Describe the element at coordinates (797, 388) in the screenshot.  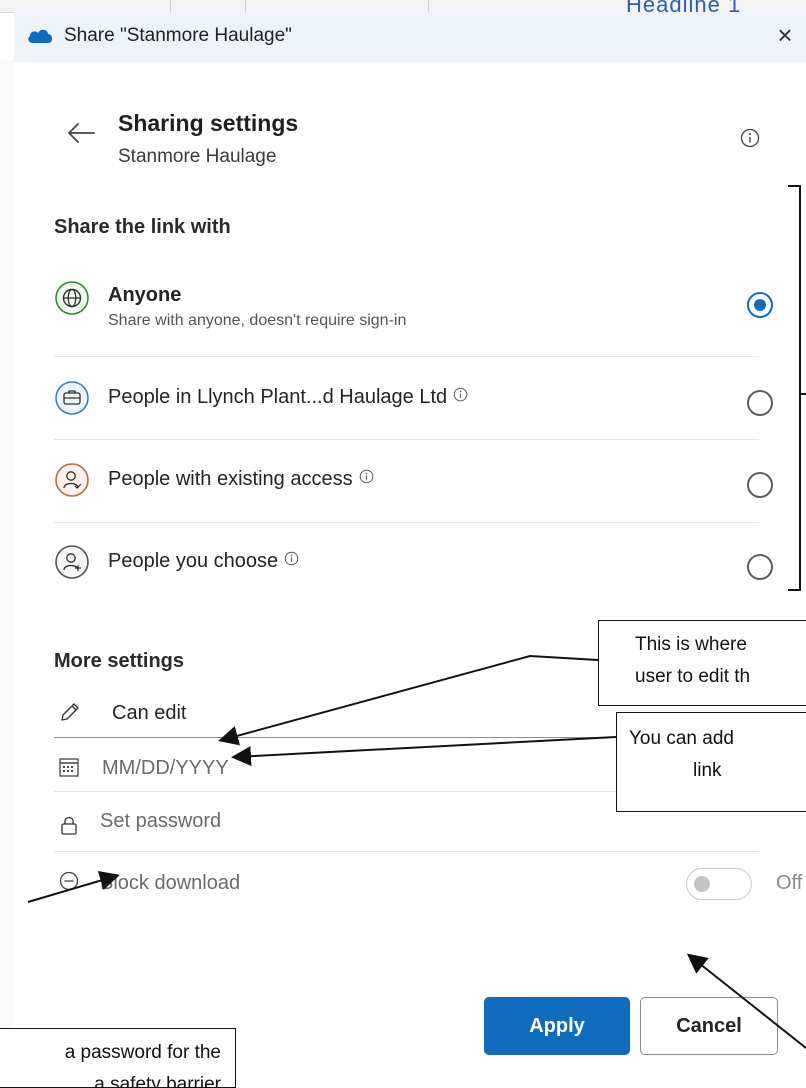
I see `selection-bracket` at that location.